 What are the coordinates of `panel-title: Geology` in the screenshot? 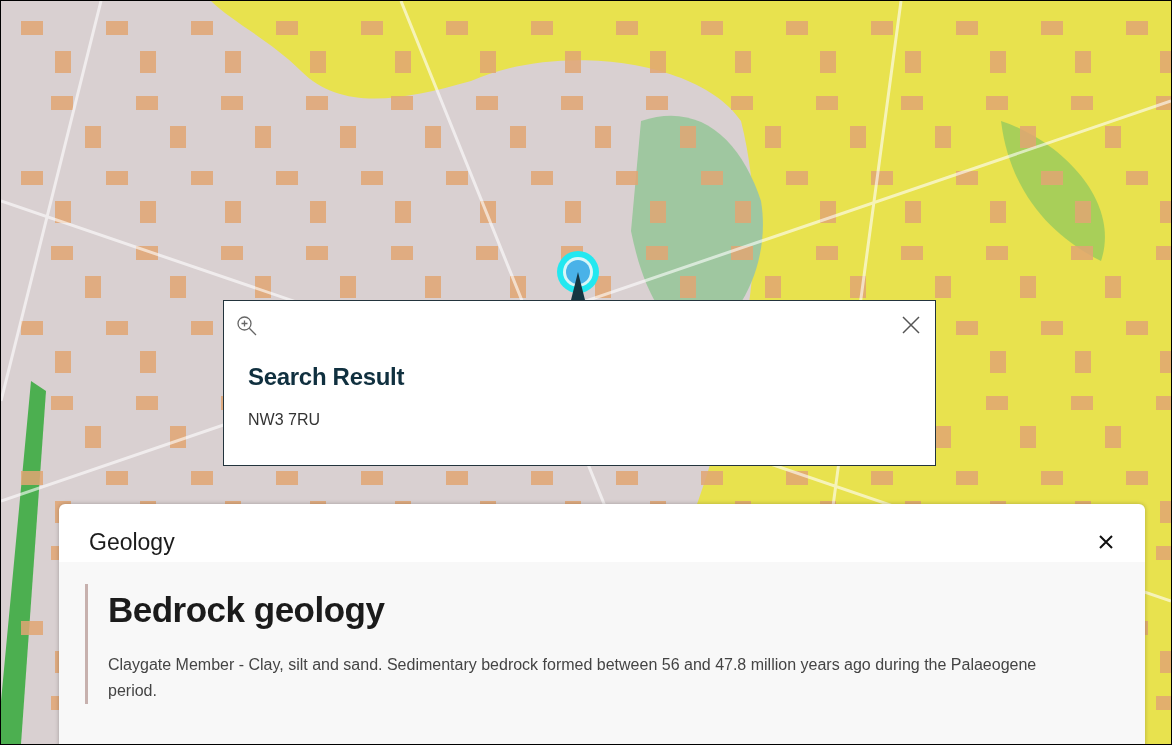 It's located at (132, 542).